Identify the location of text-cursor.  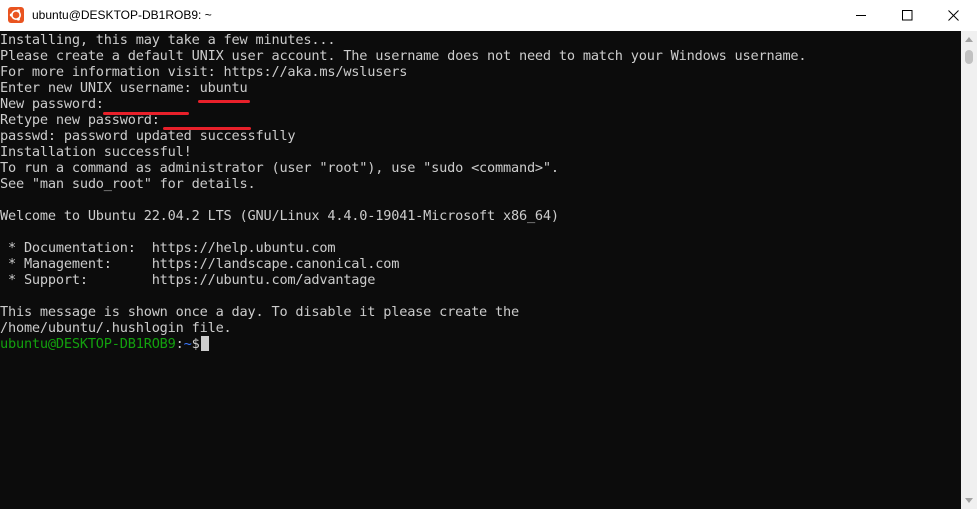
(204, 343).